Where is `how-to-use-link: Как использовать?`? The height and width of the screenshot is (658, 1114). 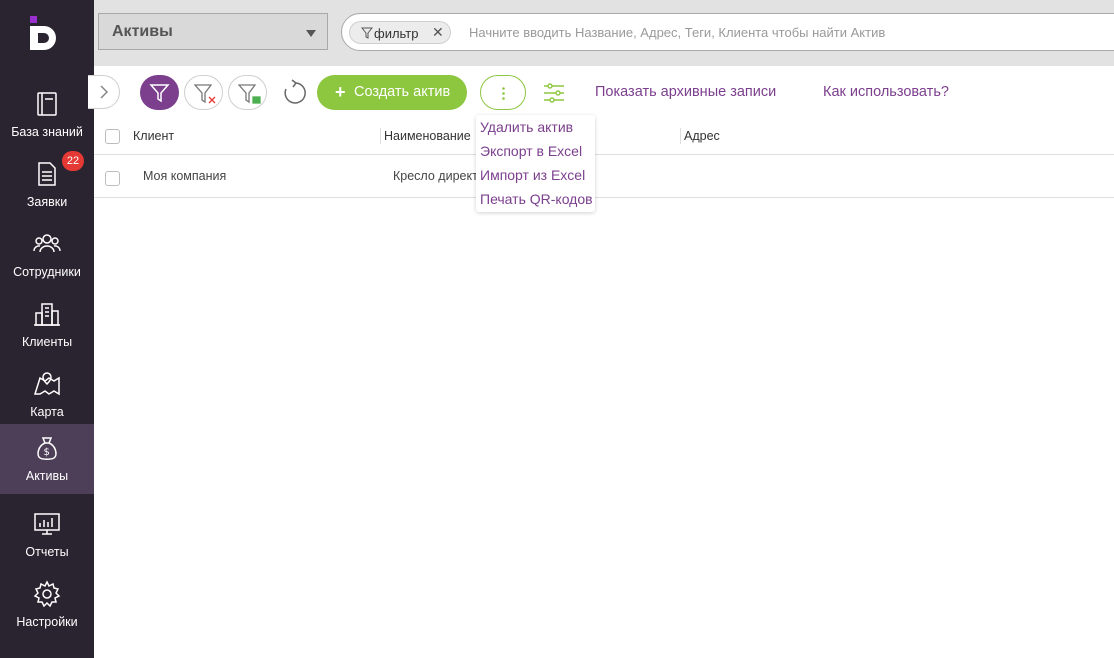 how-to-use-link: Как использовать? is located at coordinates (886, 92).